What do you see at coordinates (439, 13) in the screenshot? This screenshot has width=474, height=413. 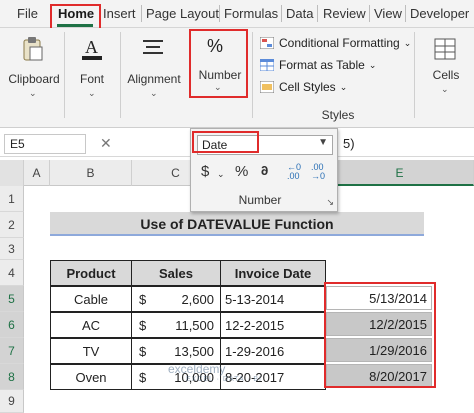 I see `tab-developer: Developer` at bounding box center [439, 13].